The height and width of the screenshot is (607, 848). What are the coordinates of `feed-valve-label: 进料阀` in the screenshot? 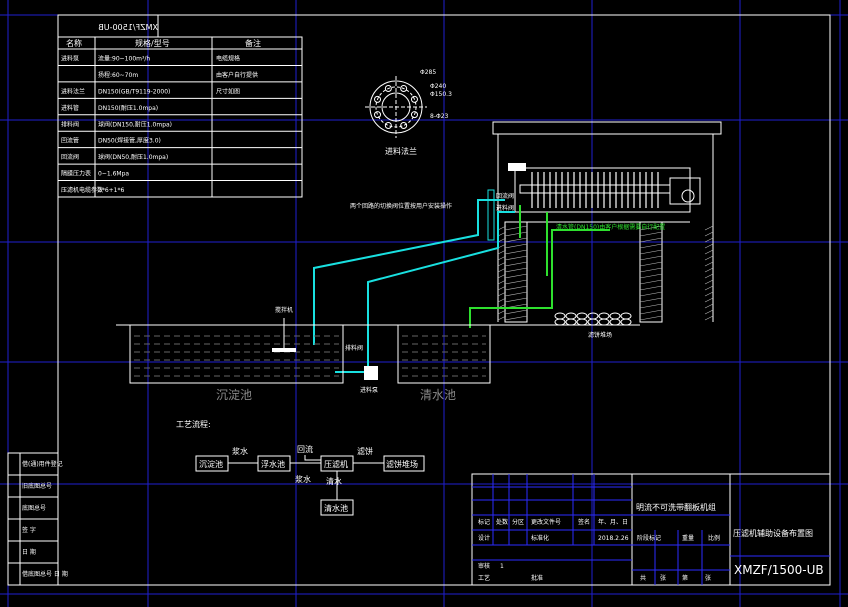 It's located at (505, 208).